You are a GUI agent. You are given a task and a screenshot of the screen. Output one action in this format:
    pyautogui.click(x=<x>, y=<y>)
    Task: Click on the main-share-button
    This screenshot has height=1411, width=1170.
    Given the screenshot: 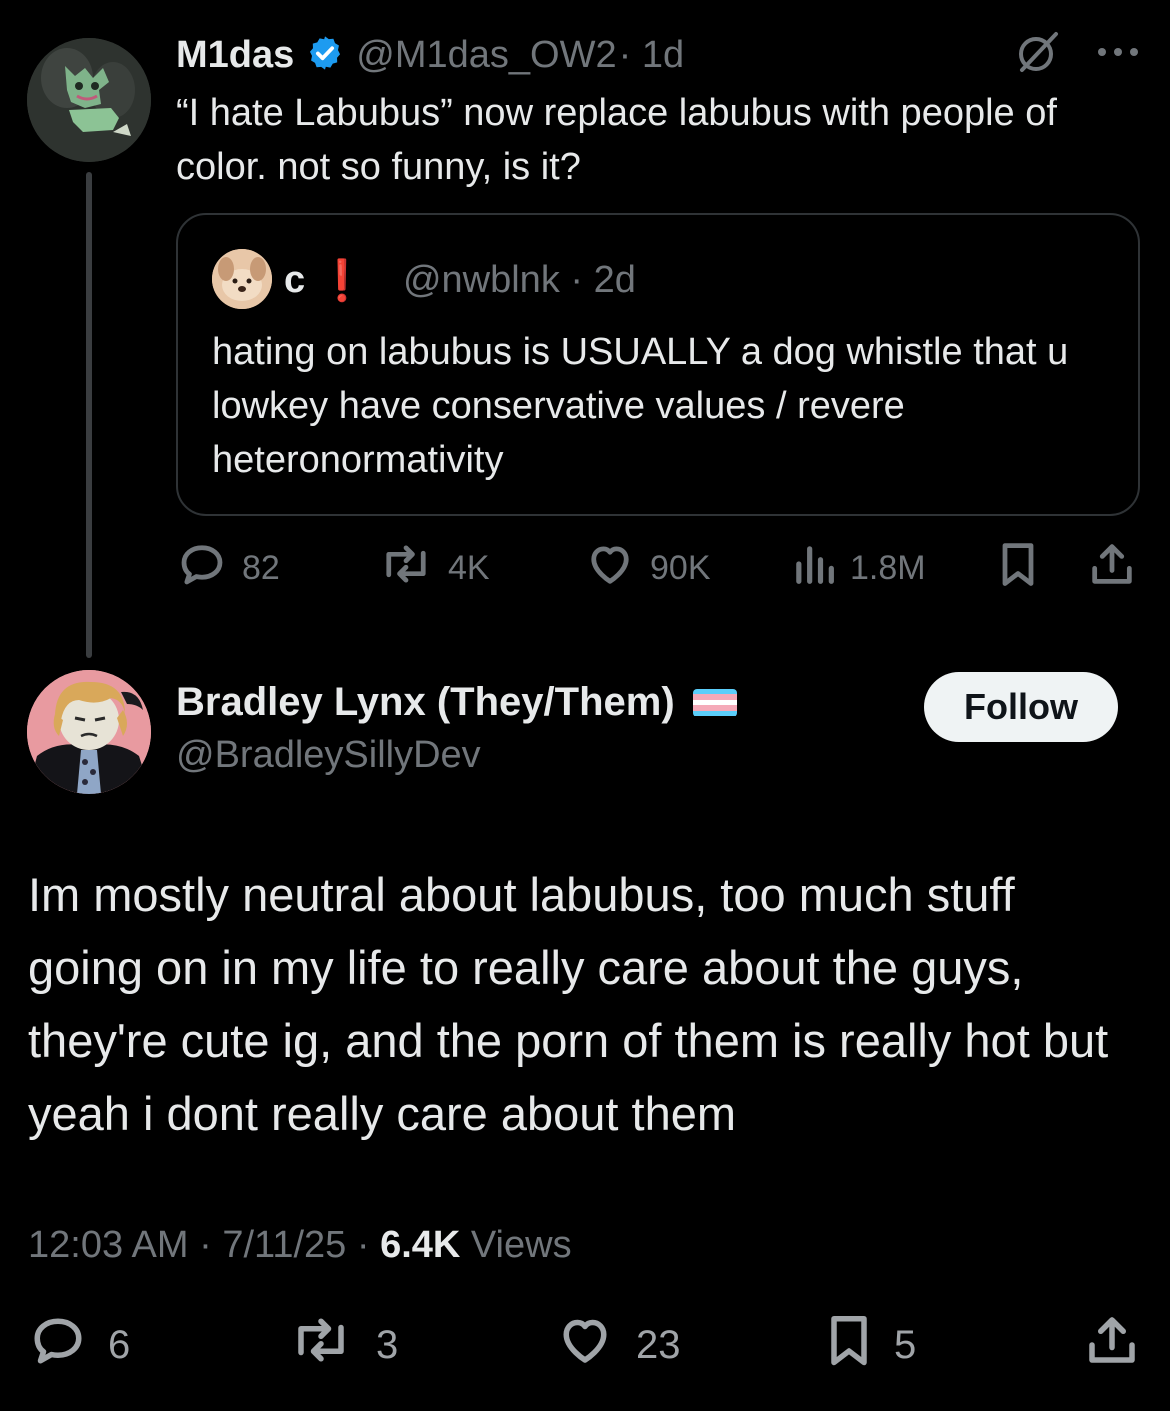 What is the action you would take?
    pyautogui.click(x=1112, y=1345)
    